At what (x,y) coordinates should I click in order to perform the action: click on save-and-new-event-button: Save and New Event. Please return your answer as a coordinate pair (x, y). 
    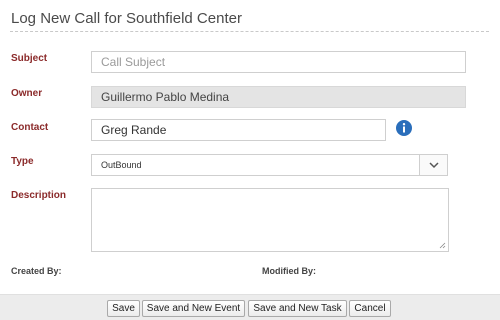
    Looking at the image, I should click on (193, 308).